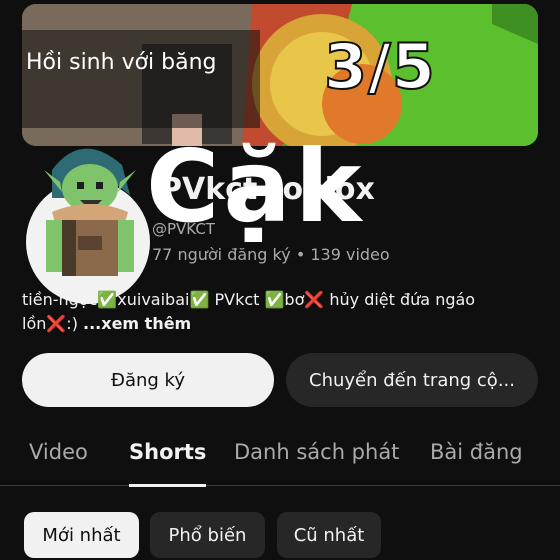  I want to click on channel-avatar, so click(90, 226).